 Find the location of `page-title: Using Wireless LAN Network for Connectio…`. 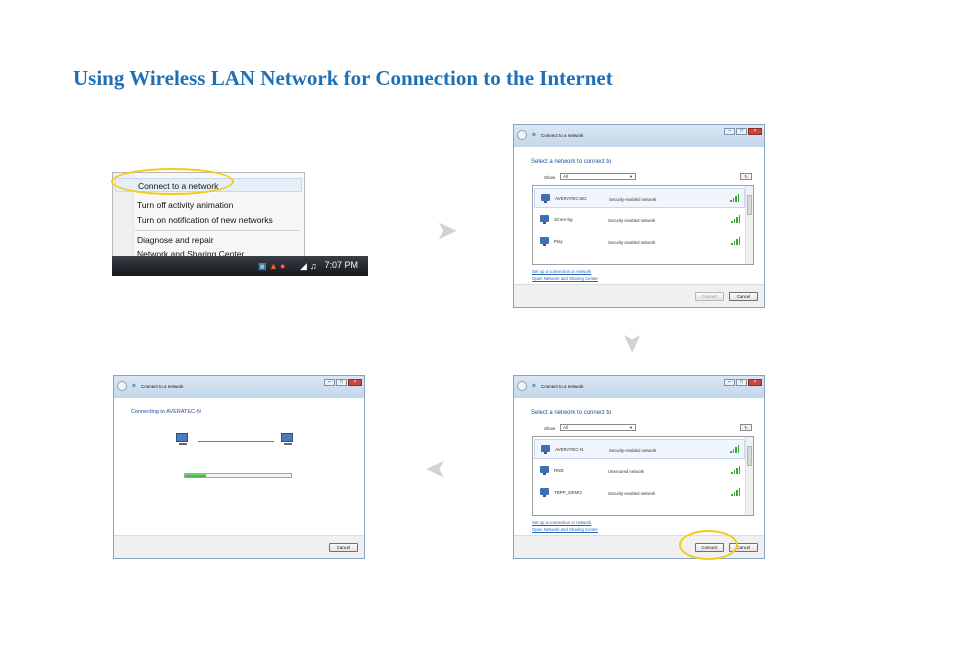

page-title: Using Wireless LAN Network for Connectio… is located at coordinates (343, 78).